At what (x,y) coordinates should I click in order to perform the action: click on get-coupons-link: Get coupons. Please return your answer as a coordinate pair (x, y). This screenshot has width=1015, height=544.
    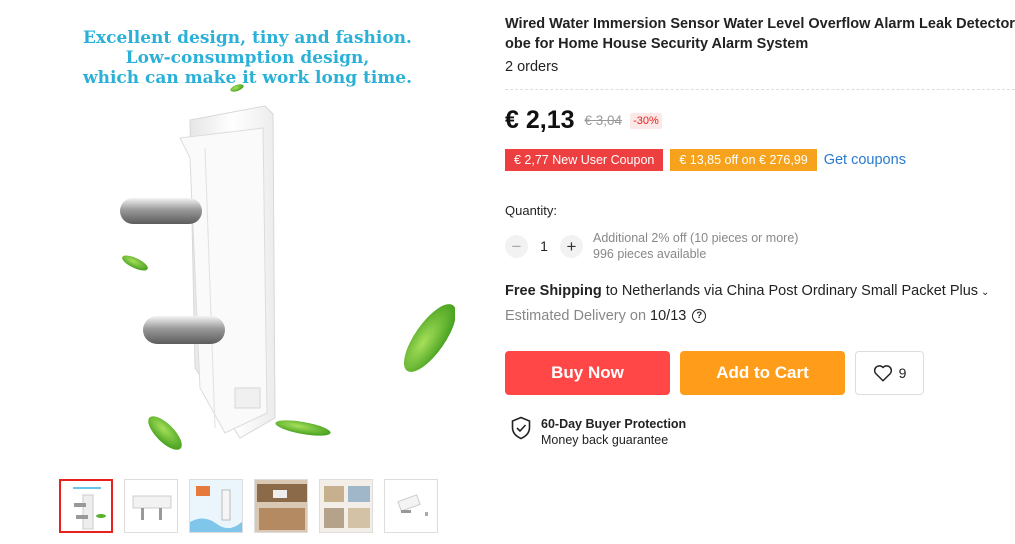
    Looking at the image, I should click on (865, 160).